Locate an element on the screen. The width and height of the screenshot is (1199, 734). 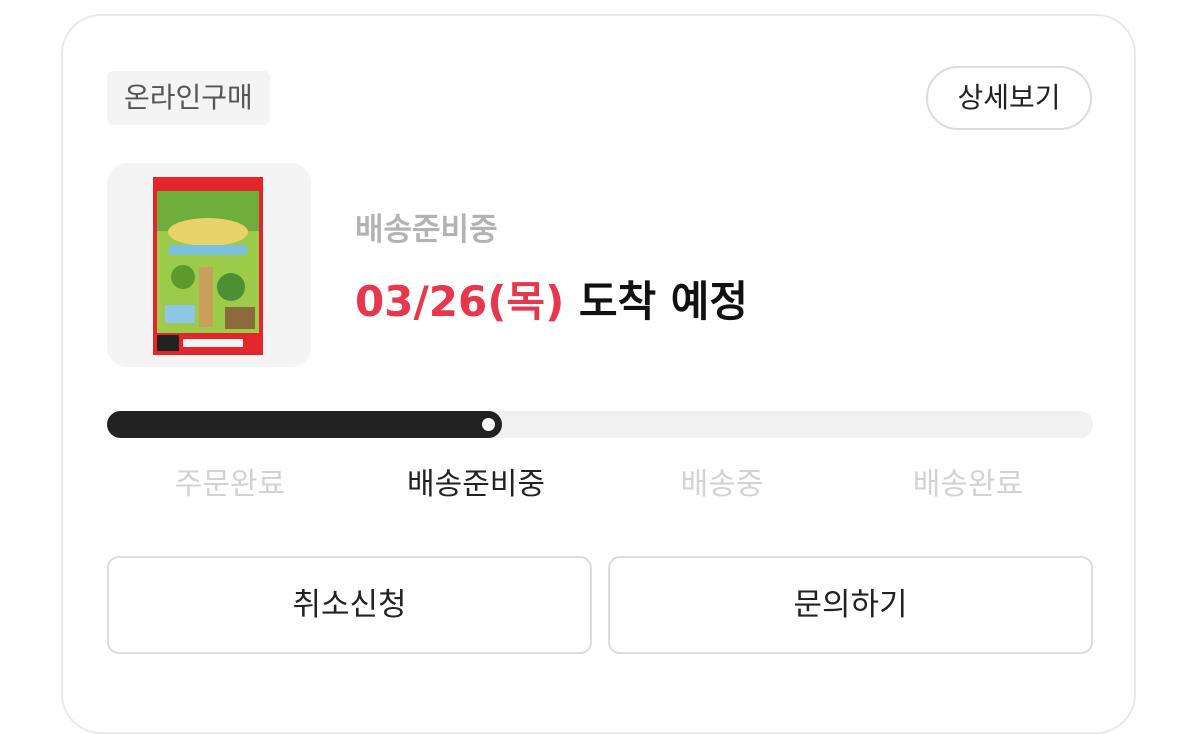
progress-indicator-dot is located at coordinates (488, 424).